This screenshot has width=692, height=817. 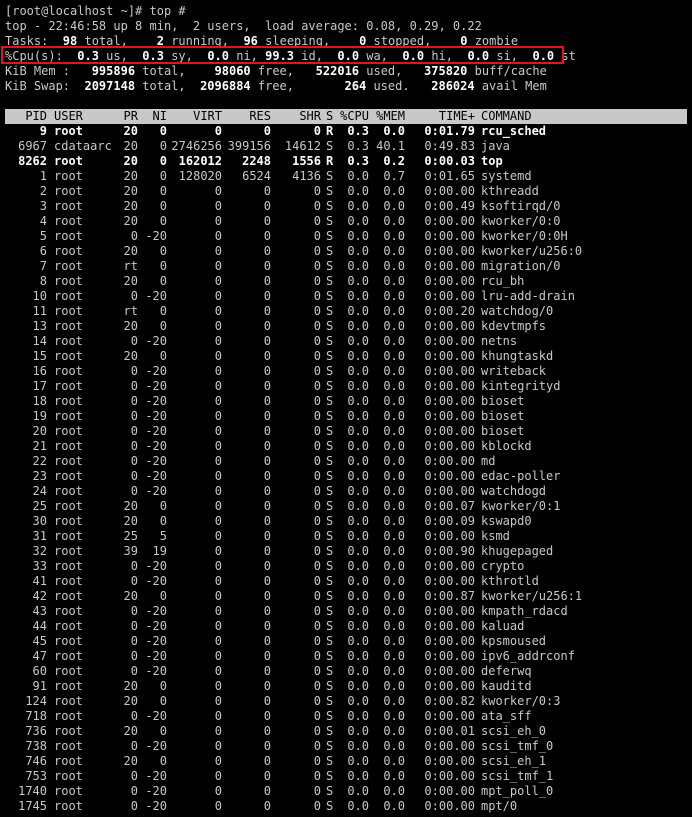 I want to click on cell-pid: 22, so click(x=39, y=461).